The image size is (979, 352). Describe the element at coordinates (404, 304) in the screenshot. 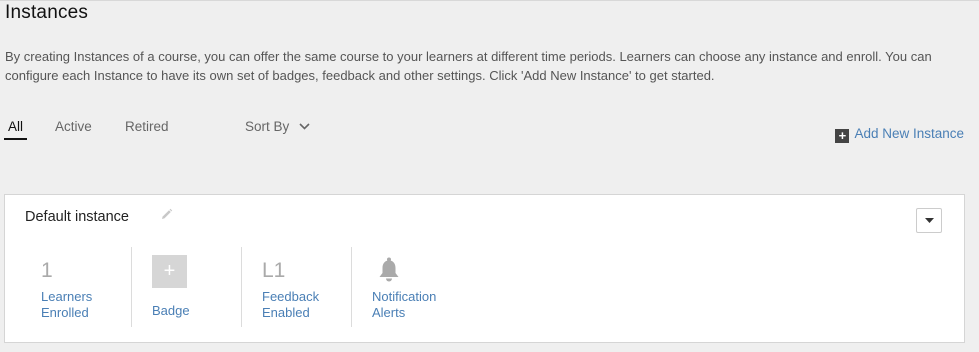

I see `notification-label: Notification Alerts` at that location.